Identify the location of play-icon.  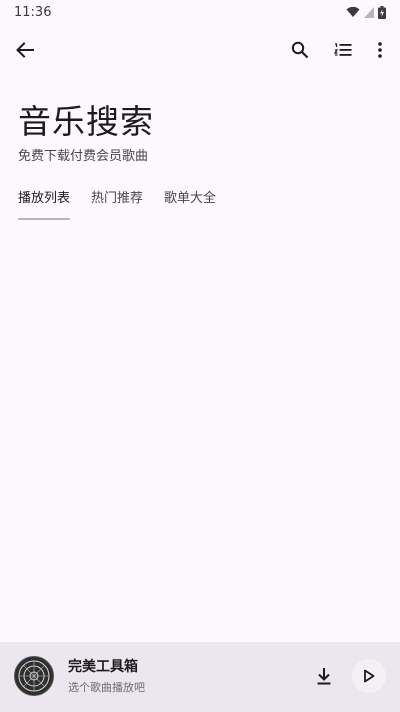
(369, 676).